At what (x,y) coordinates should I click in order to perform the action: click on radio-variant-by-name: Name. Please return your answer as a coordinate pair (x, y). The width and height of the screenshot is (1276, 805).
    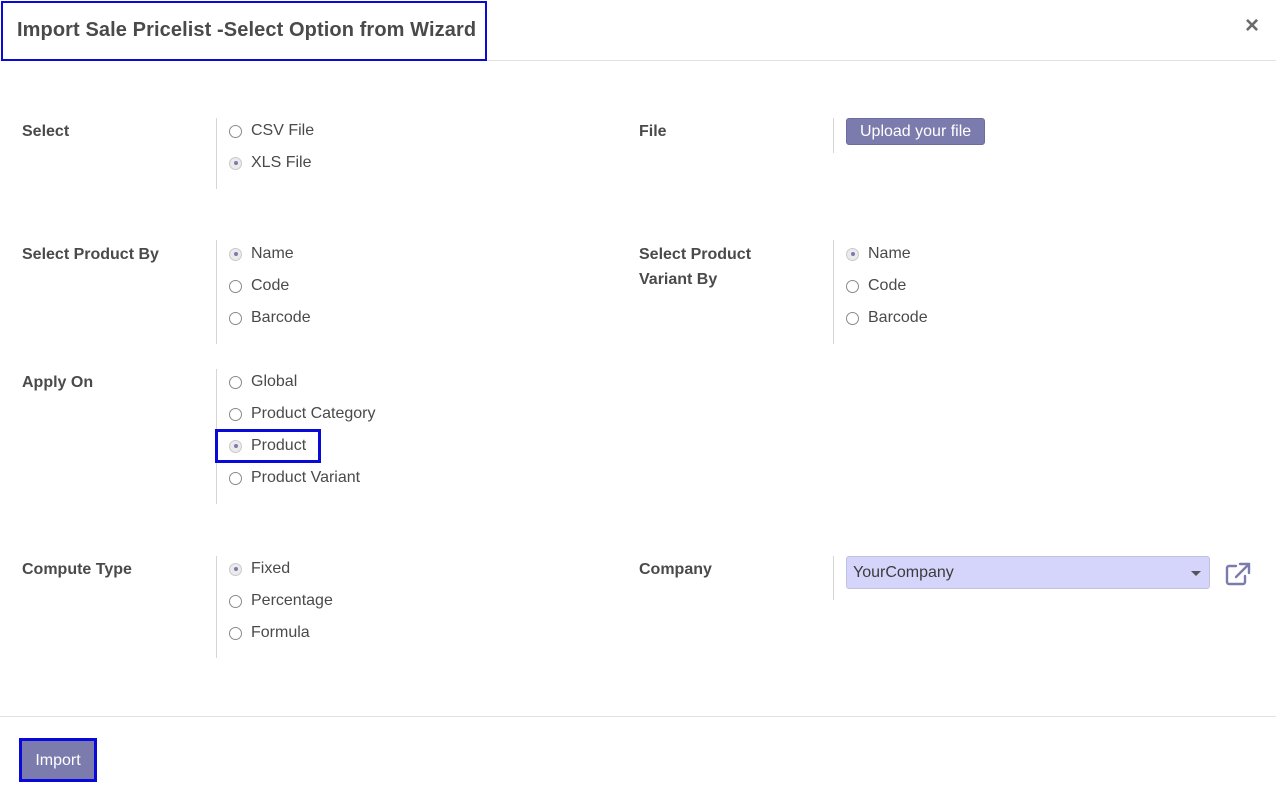
    Looking at the image, I should click on (878, 254).